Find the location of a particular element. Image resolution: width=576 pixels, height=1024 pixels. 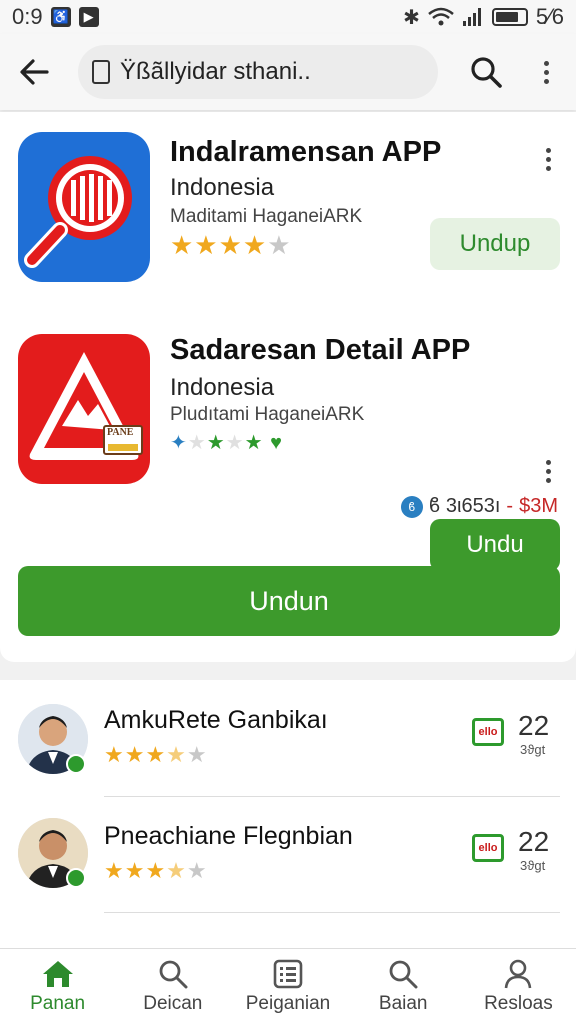

accessibility-icon: ♿ is located at coordinates (60, 17).